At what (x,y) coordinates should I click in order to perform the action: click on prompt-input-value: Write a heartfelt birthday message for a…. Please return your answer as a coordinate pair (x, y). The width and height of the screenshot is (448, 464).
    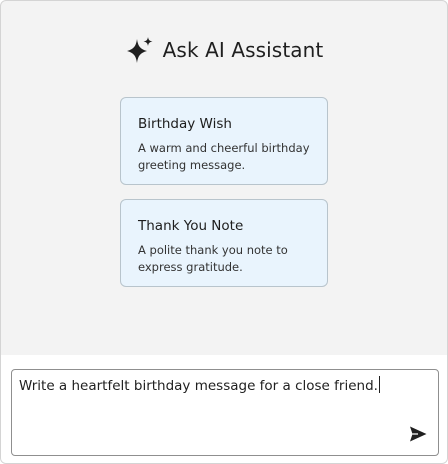
    Looking at the image, I should click on (198, 386).